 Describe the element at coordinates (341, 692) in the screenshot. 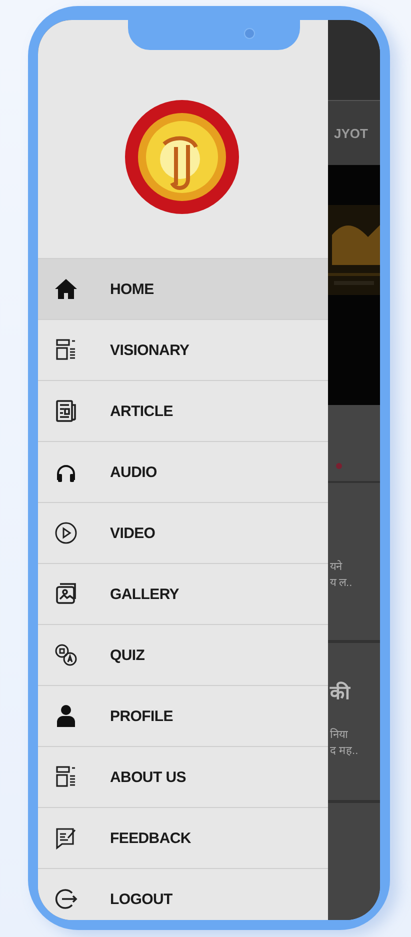

I see `card-title: की` at that location.